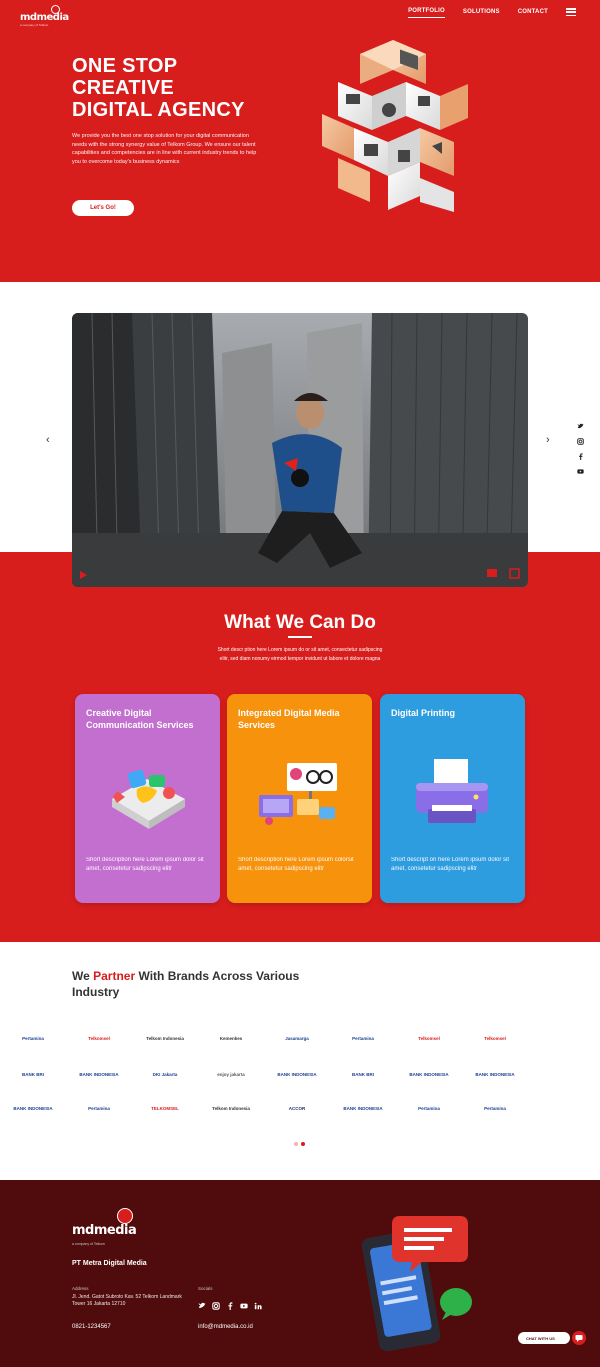 This screenshot has height=1367, width=600. I want to click on services-title: What We Can Do, so click(300, 622).